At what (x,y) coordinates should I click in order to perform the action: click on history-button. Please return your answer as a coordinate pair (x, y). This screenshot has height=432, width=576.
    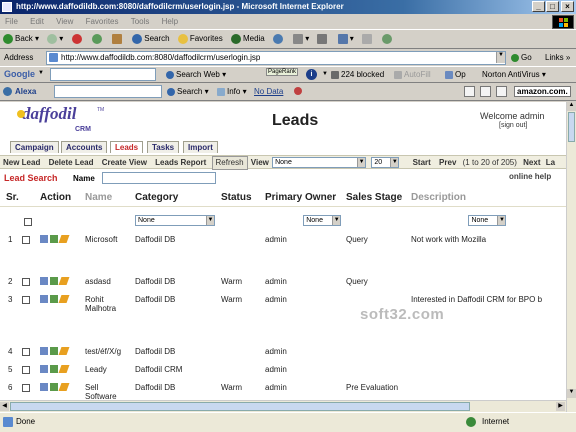
    Looking at the image, I should click on (279, 39).